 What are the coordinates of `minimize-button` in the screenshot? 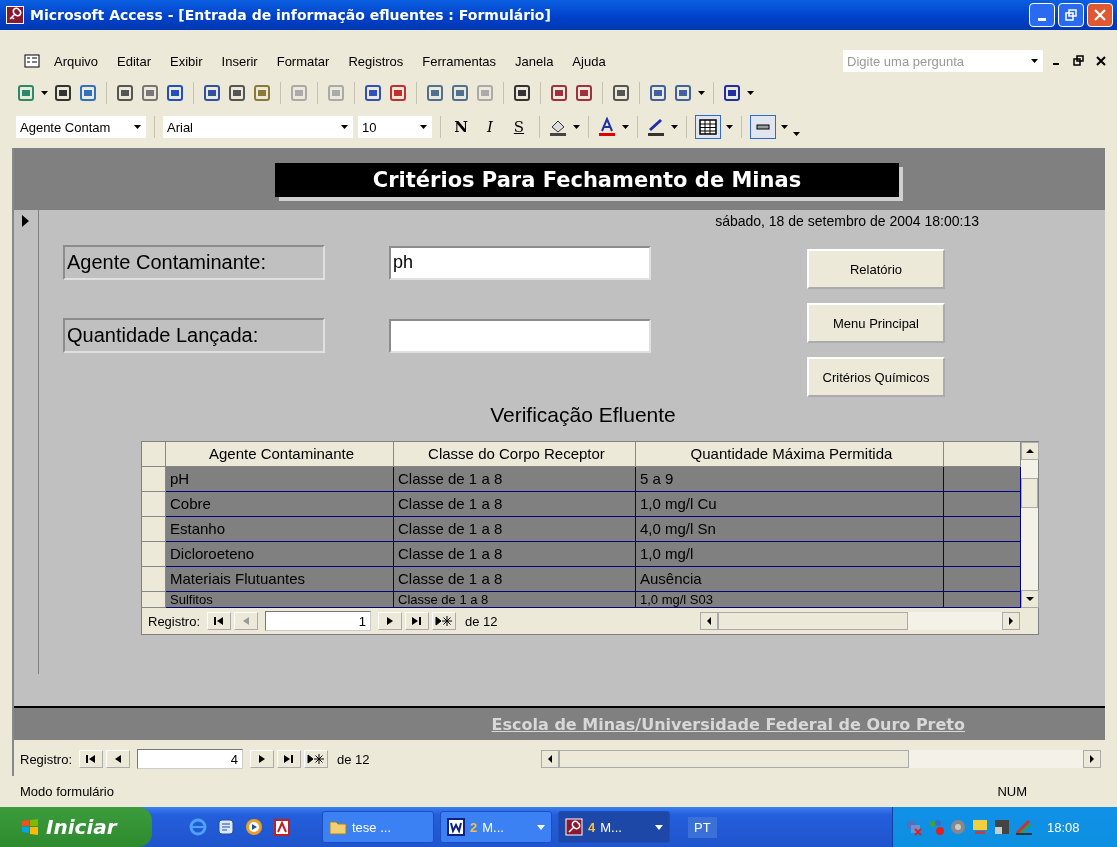 It's located at (1042, 15).